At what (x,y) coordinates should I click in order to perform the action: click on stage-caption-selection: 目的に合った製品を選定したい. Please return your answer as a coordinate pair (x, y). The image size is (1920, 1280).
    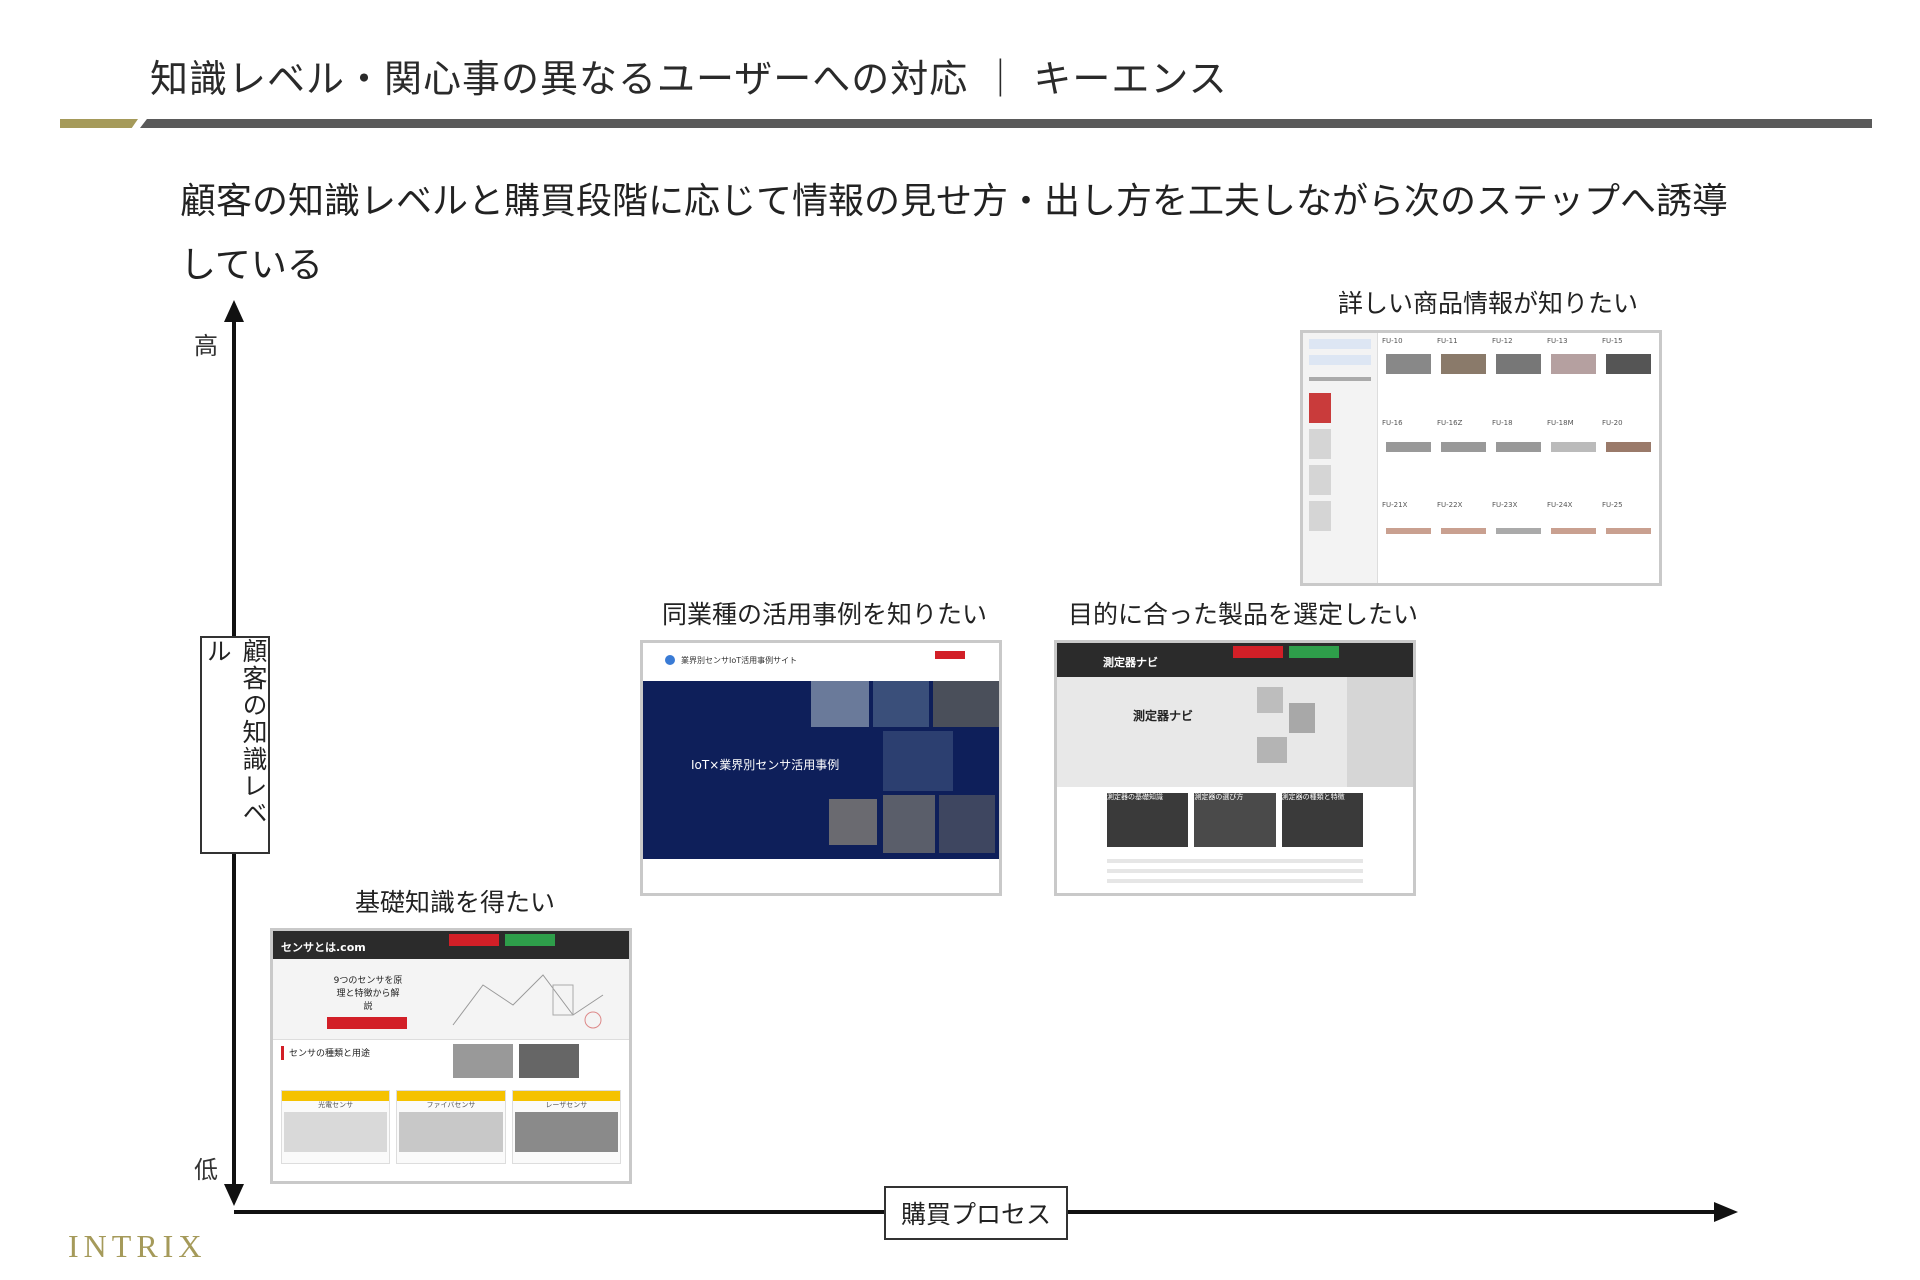
    Looking at the image, I should click on (1243, 614).